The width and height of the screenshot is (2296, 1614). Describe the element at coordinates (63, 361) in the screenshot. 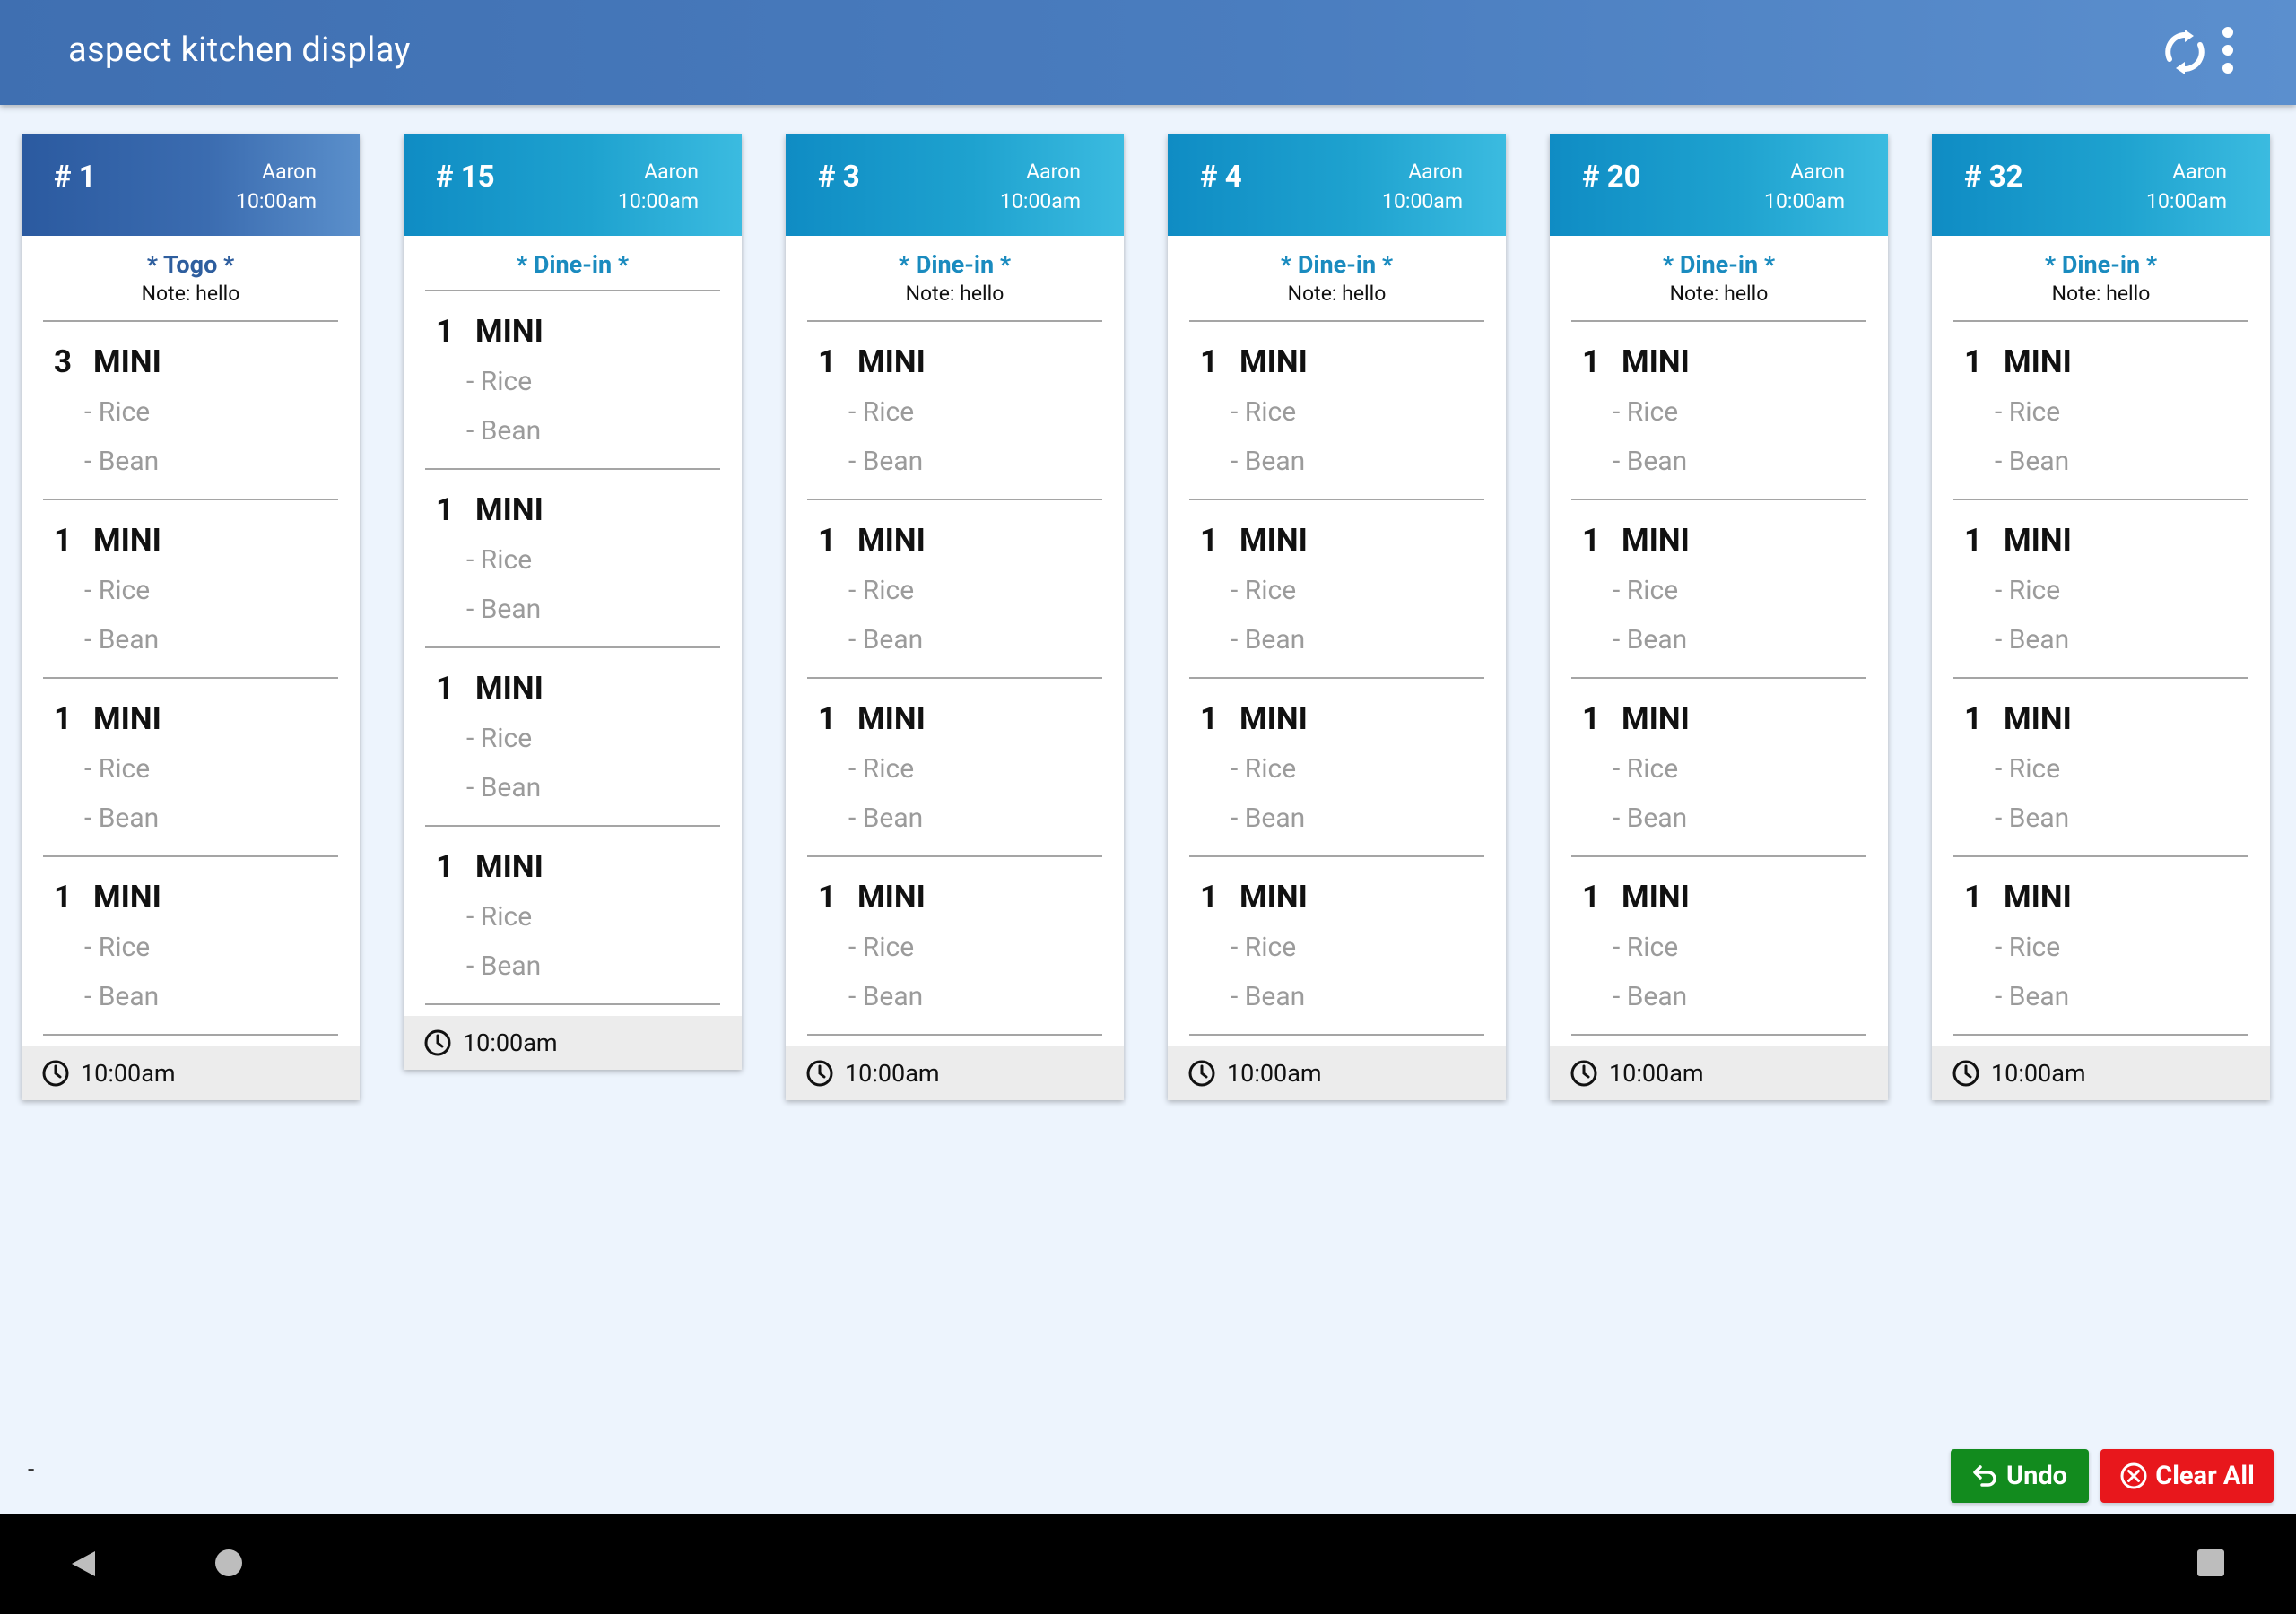

I see `item-qty: 3` at that location.